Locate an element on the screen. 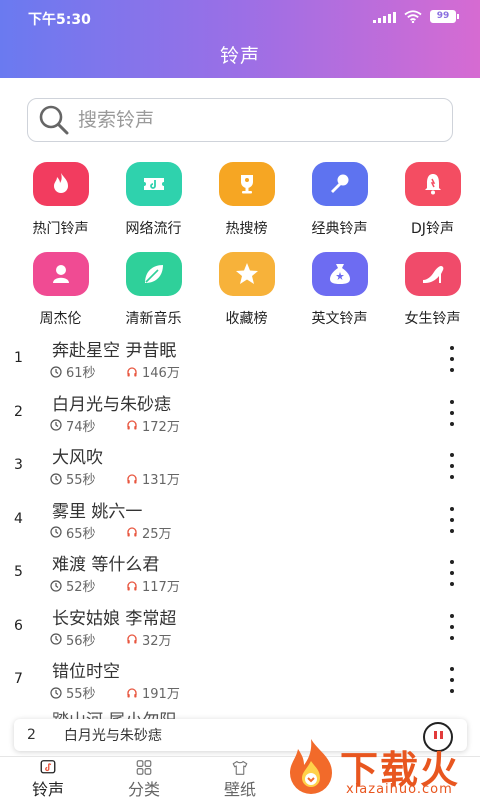  category-hot: 热门铃声 is located at coordinates (60, 205).